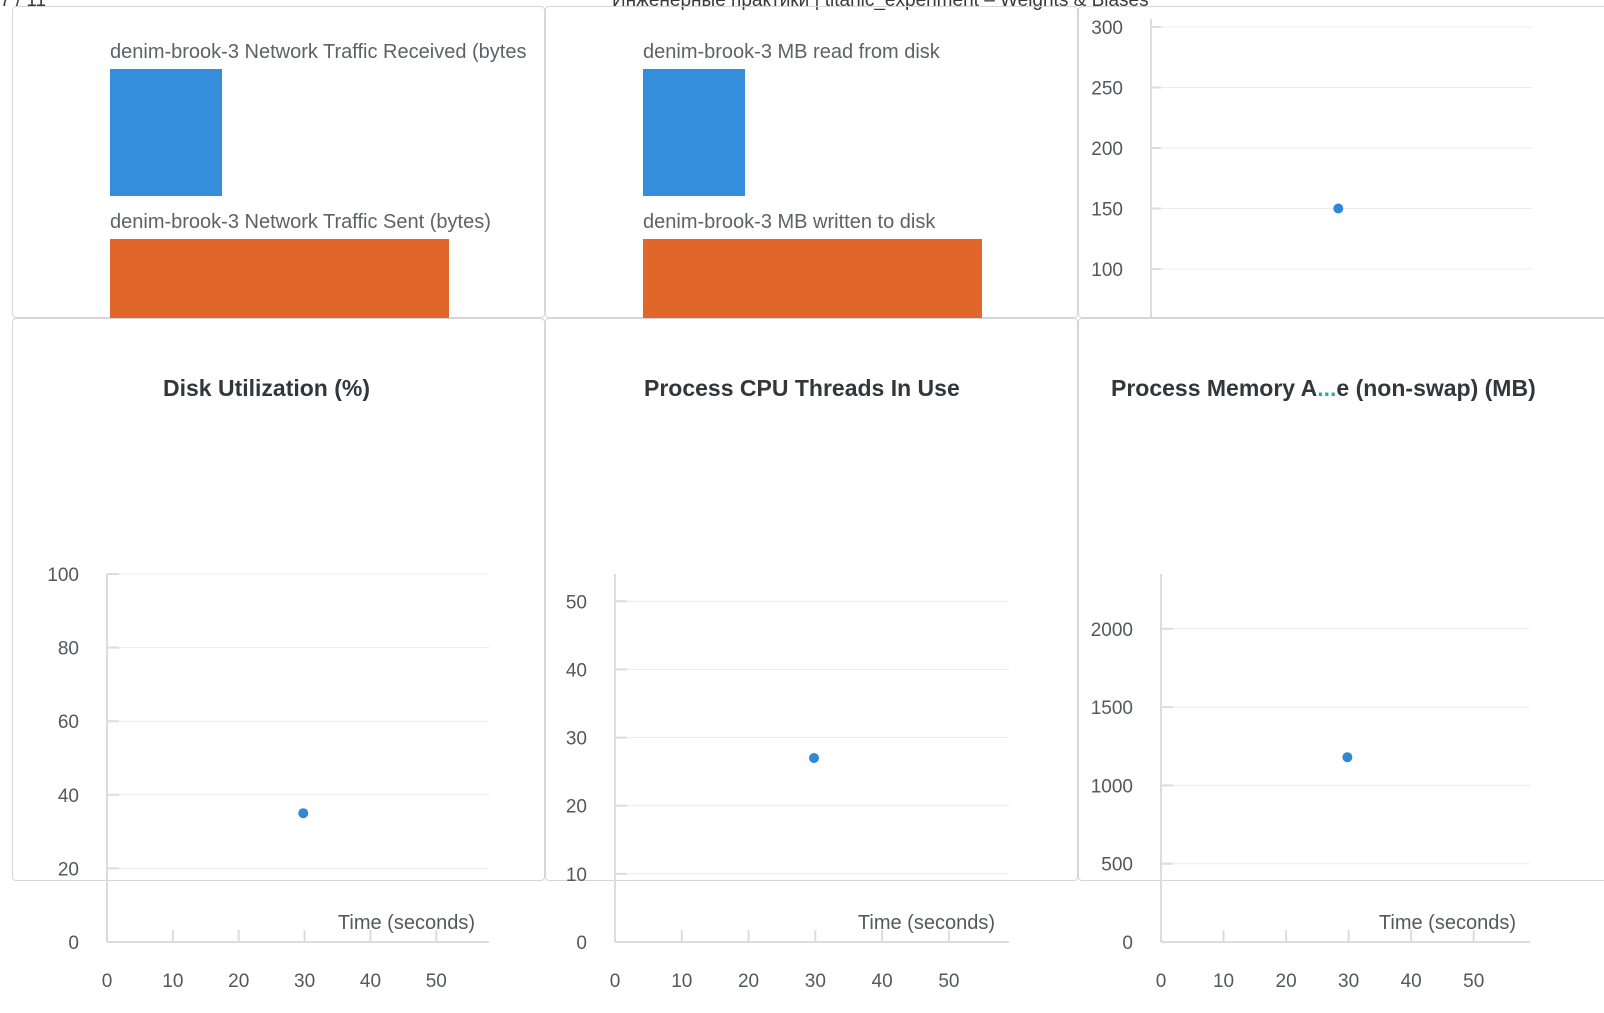 The width and height of the screenshot is (1604, 1013). I want to click on memory-title: Process Memory A...e (non-swap) (MB), so click(1323, 388).